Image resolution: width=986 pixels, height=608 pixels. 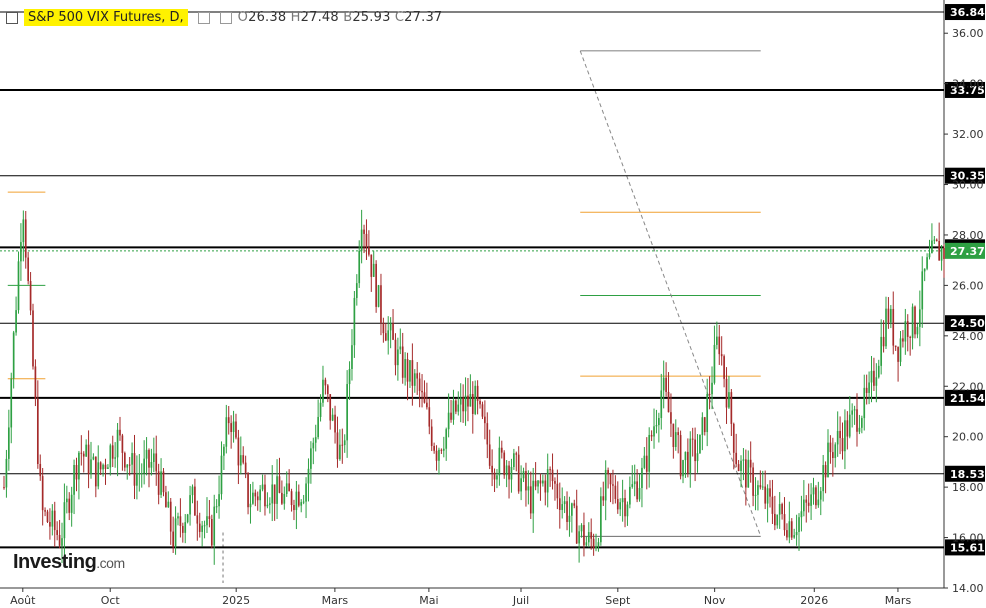 I want to click on y-tick-label: 34.00, so click(x=968, y=84).